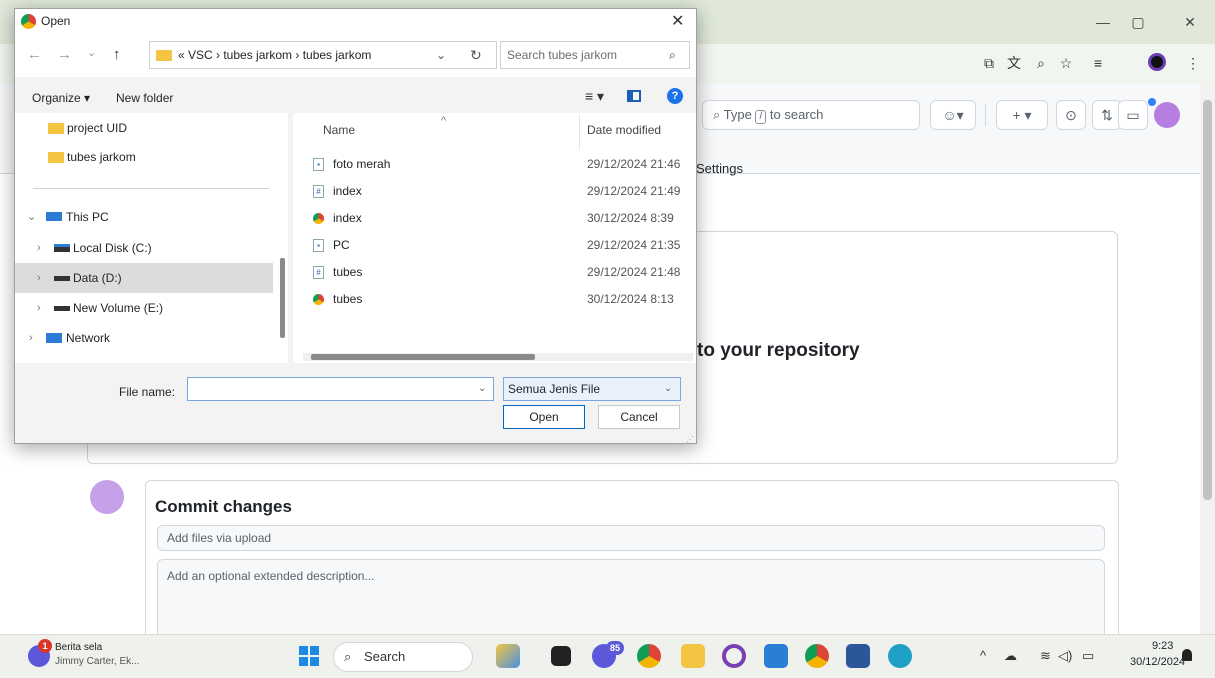 This screenshot has height=678, width=1215. I want to click on tab-settings: Settings, so click(719, 168).